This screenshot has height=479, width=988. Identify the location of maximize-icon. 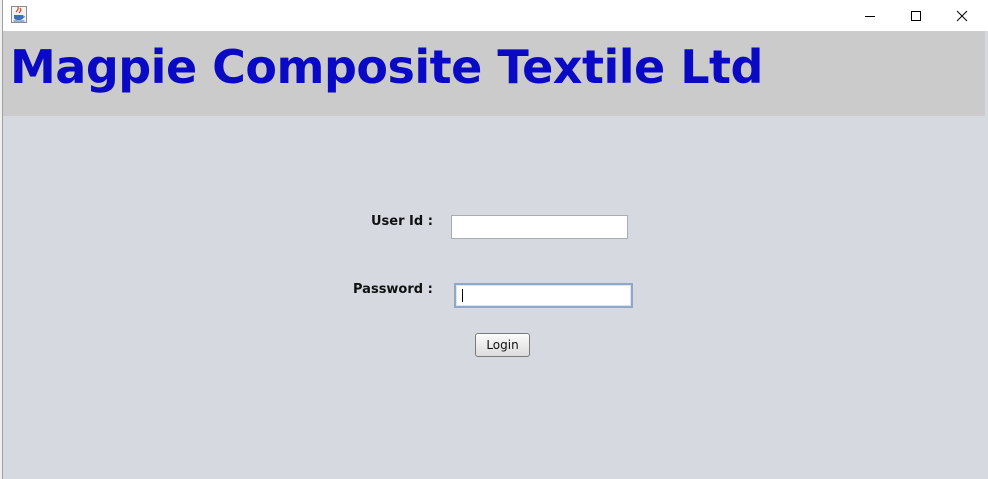
(916, 15).